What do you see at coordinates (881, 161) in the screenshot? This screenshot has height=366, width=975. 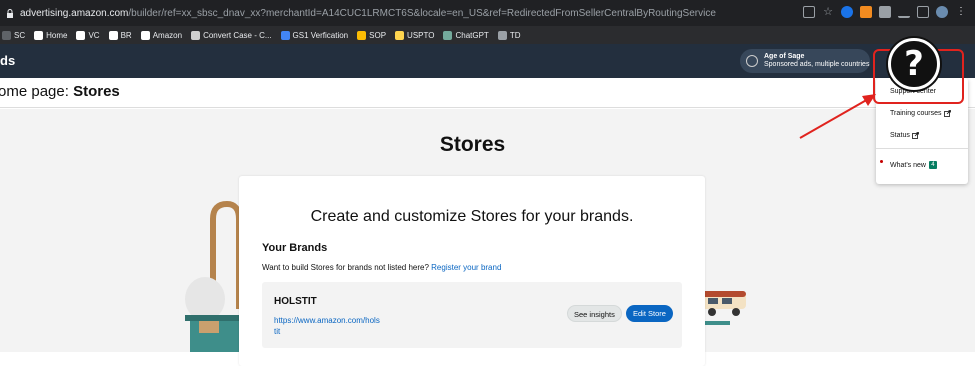 I see `notification-dot-icon` at bounding box center [881, 161].